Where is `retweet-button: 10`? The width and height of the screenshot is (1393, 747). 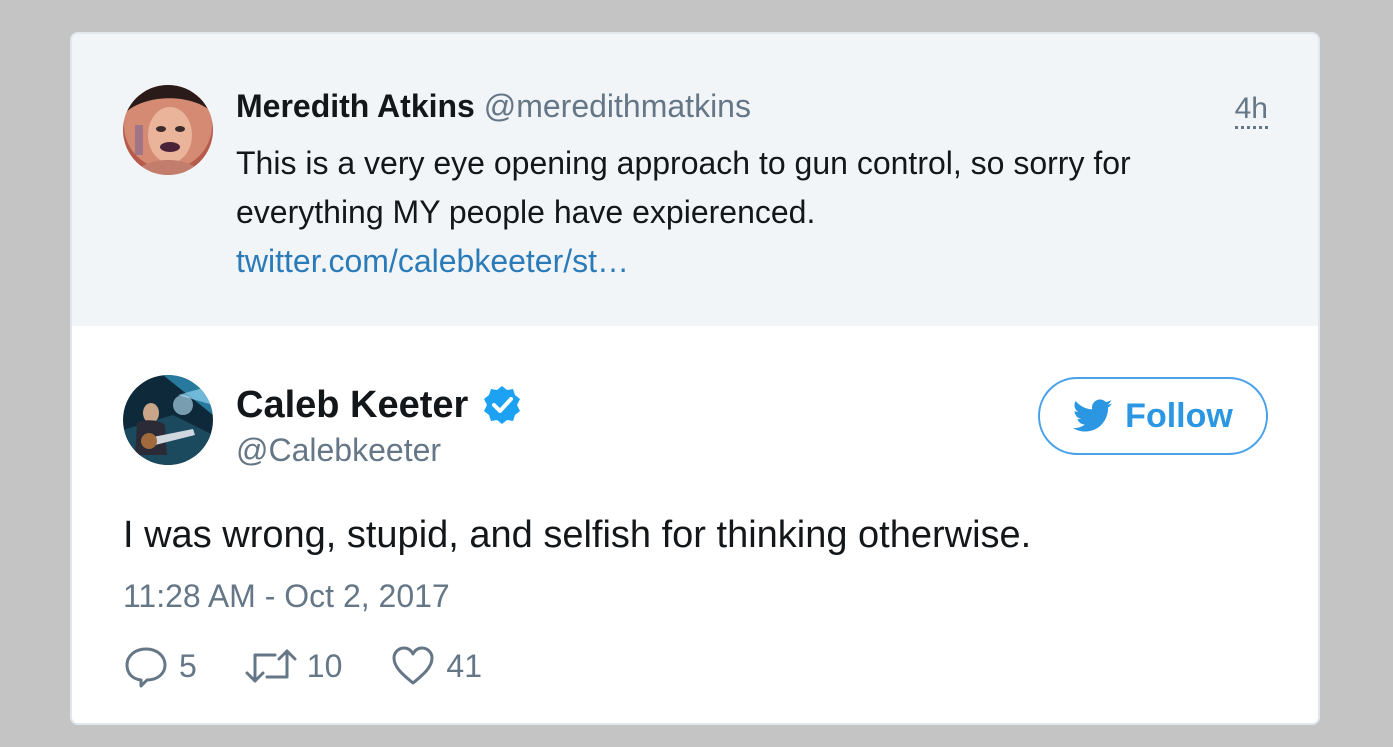
retweet-button: 10 is located at coordinates (294, 666).